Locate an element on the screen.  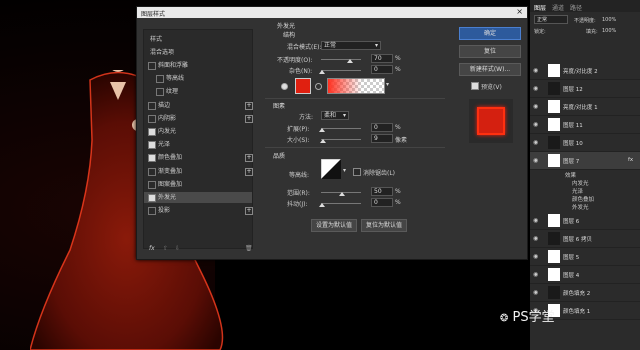
layer-row: ◉ 图层 6 is located at coordinates (585, 221).